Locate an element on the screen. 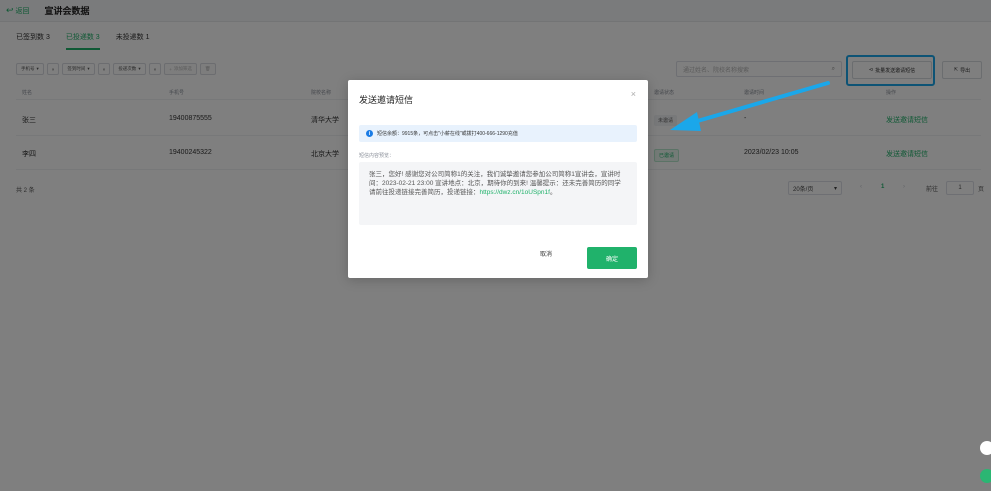  cancel-button: 取消 is located at coordinates (546, 253).